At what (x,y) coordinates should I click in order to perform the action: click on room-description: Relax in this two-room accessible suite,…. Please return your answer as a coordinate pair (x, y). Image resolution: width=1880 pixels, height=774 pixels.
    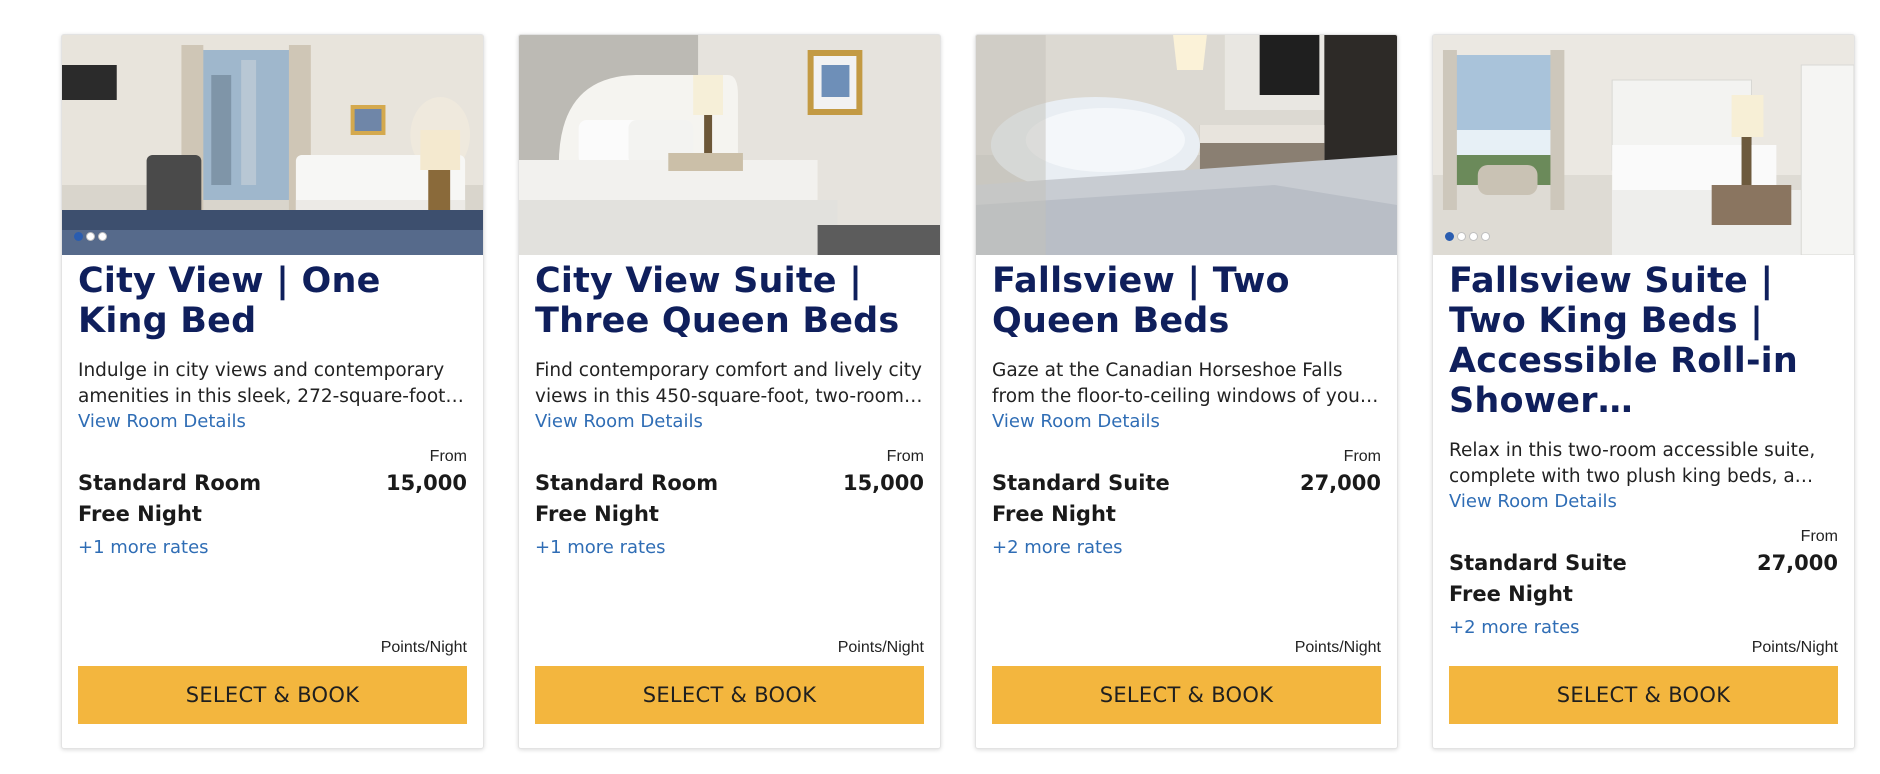
    Looking at the image, I should click on (1632, 463).